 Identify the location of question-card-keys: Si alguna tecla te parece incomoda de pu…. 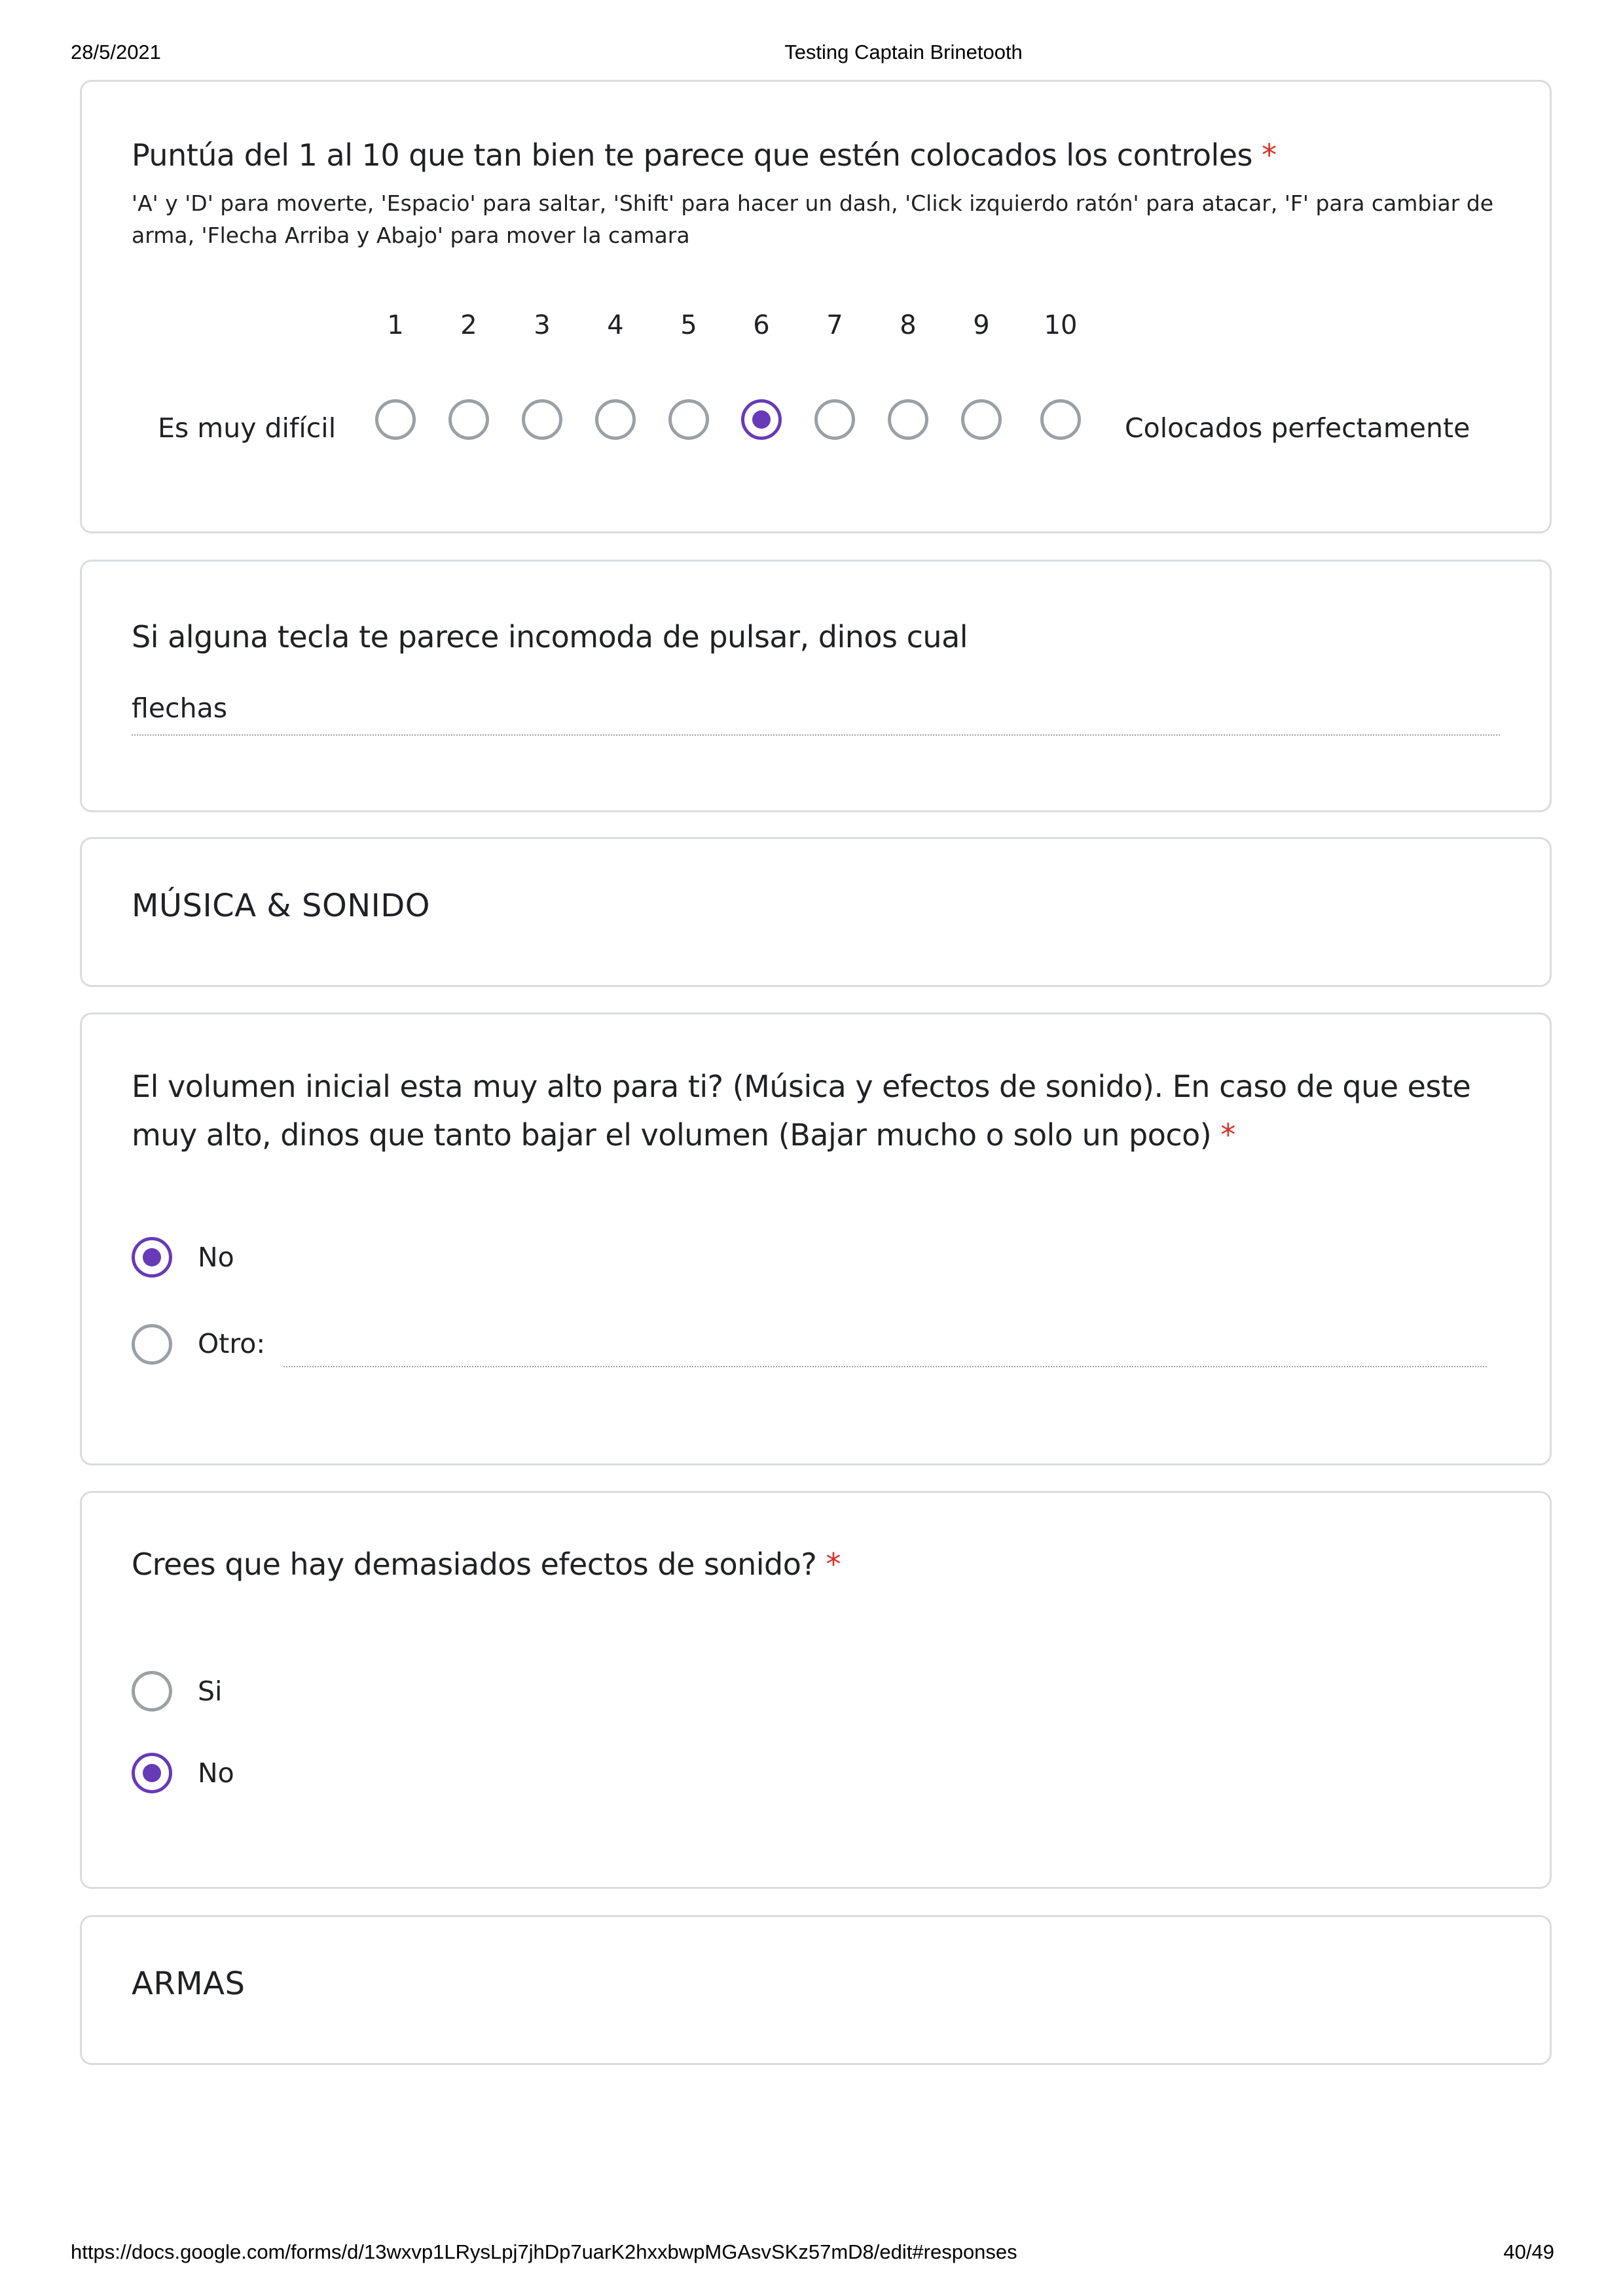
(816, 686).